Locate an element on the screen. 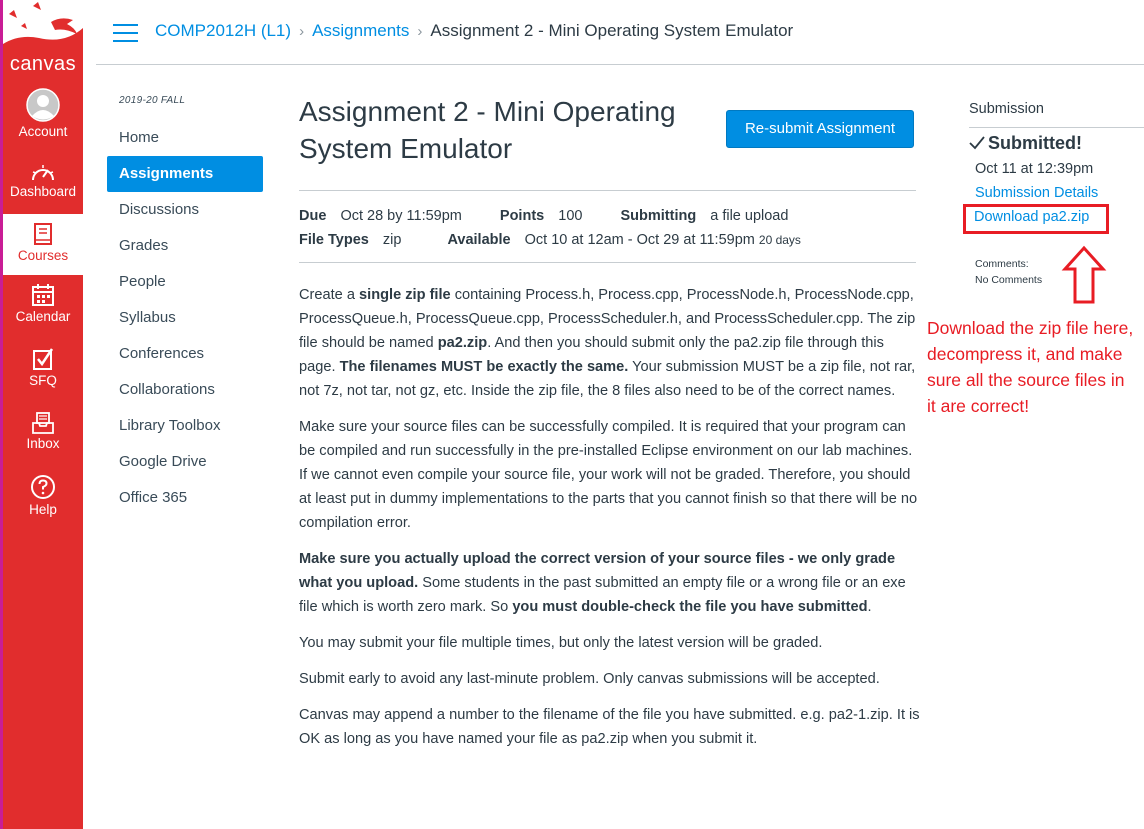 This screenshot has width=1144, height=829. courses-book-icon is located at coordinates (43, 234).